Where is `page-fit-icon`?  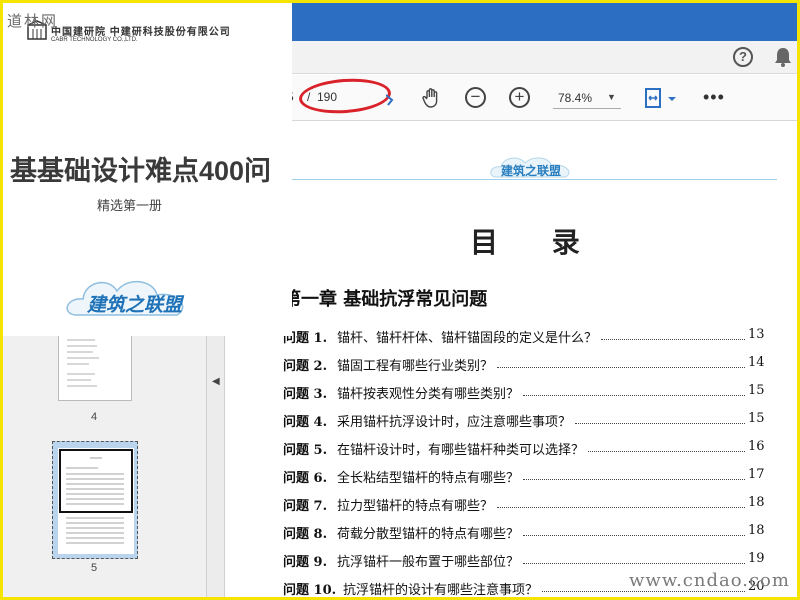 page-fit-icon is located at coordinates (661, 99).